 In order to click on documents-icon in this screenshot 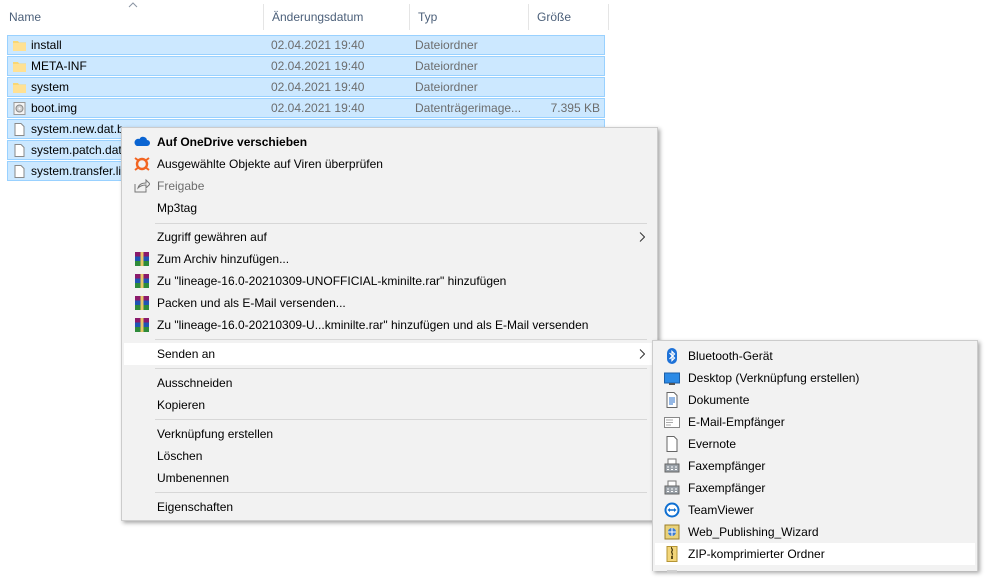, I will do `click(672, 400)`.